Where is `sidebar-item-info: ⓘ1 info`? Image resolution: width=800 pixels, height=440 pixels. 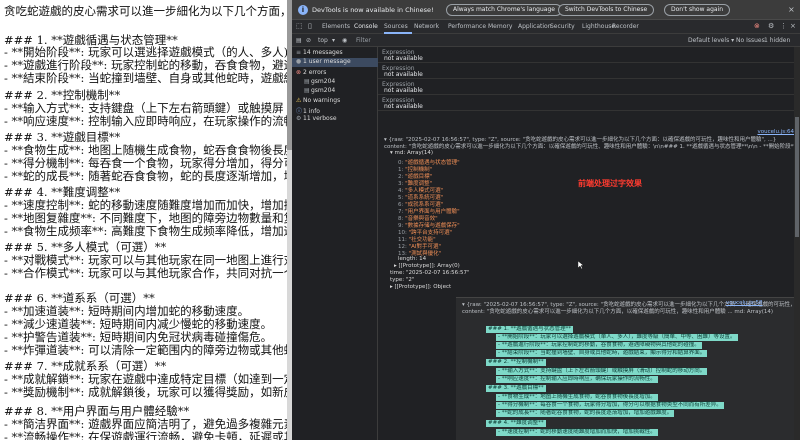 sidebar-item-info: ⓘ1 info is located at coordinates (335, 110).